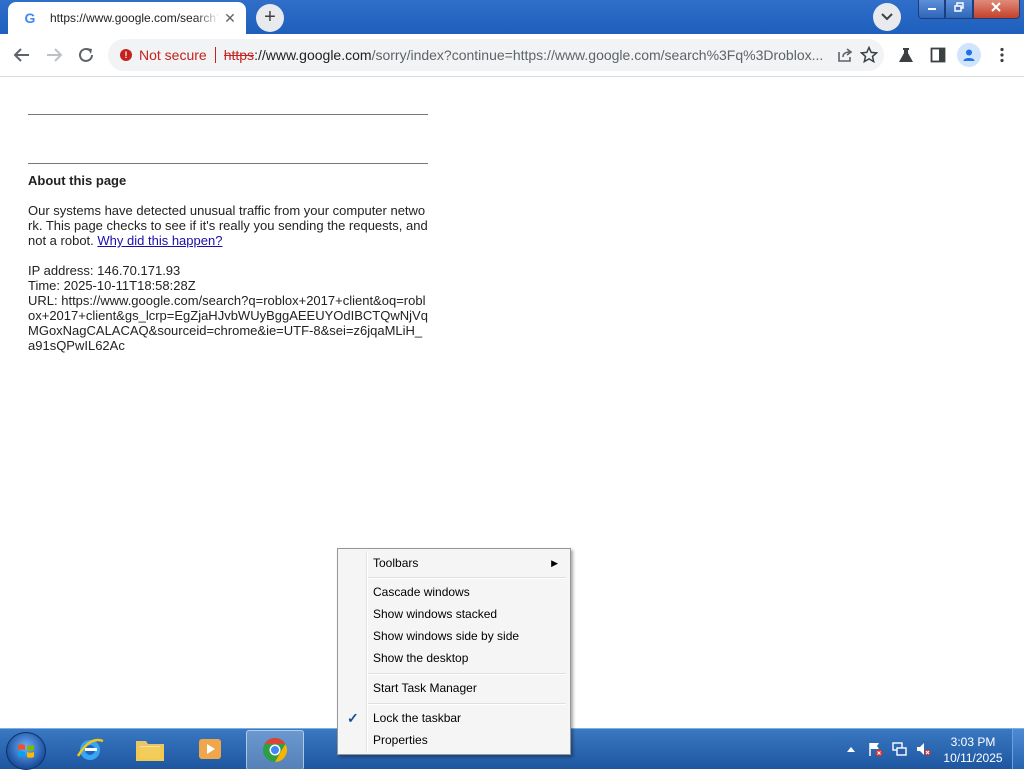  I want to click on windows-logo-icon, so click(26, 751).